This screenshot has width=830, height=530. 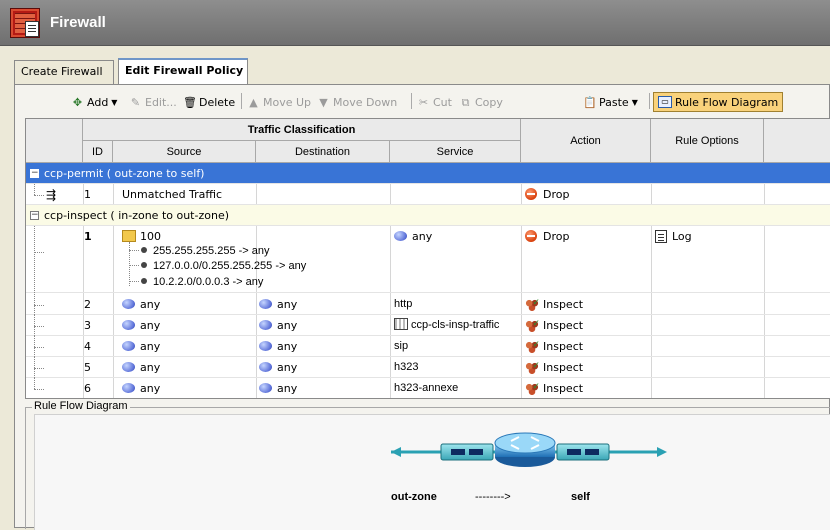 What do you see at coordinates (94, 102) in the screenshot?
I see `add-button: ✥ Add ▼` at bounding box center [94, 102].